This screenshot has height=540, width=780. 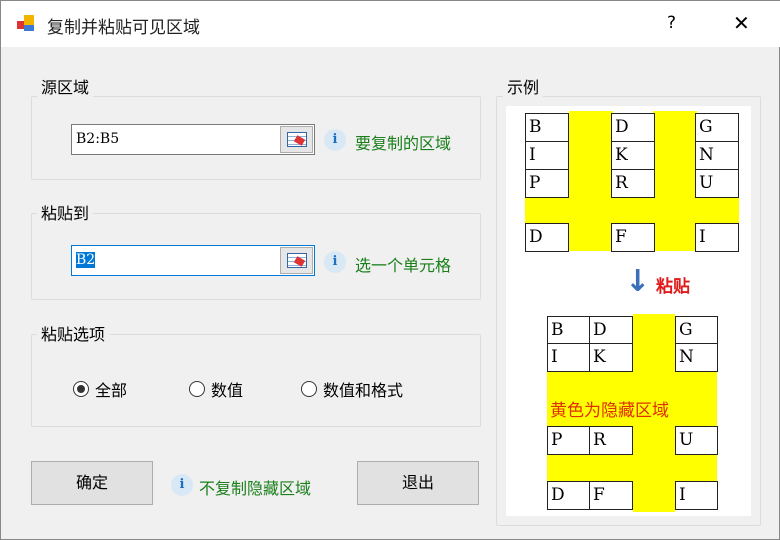 What do you see at coordinates (227, 390) in the screenshot?
I see `radio-label: 数值` at bounding box center [227, 390].